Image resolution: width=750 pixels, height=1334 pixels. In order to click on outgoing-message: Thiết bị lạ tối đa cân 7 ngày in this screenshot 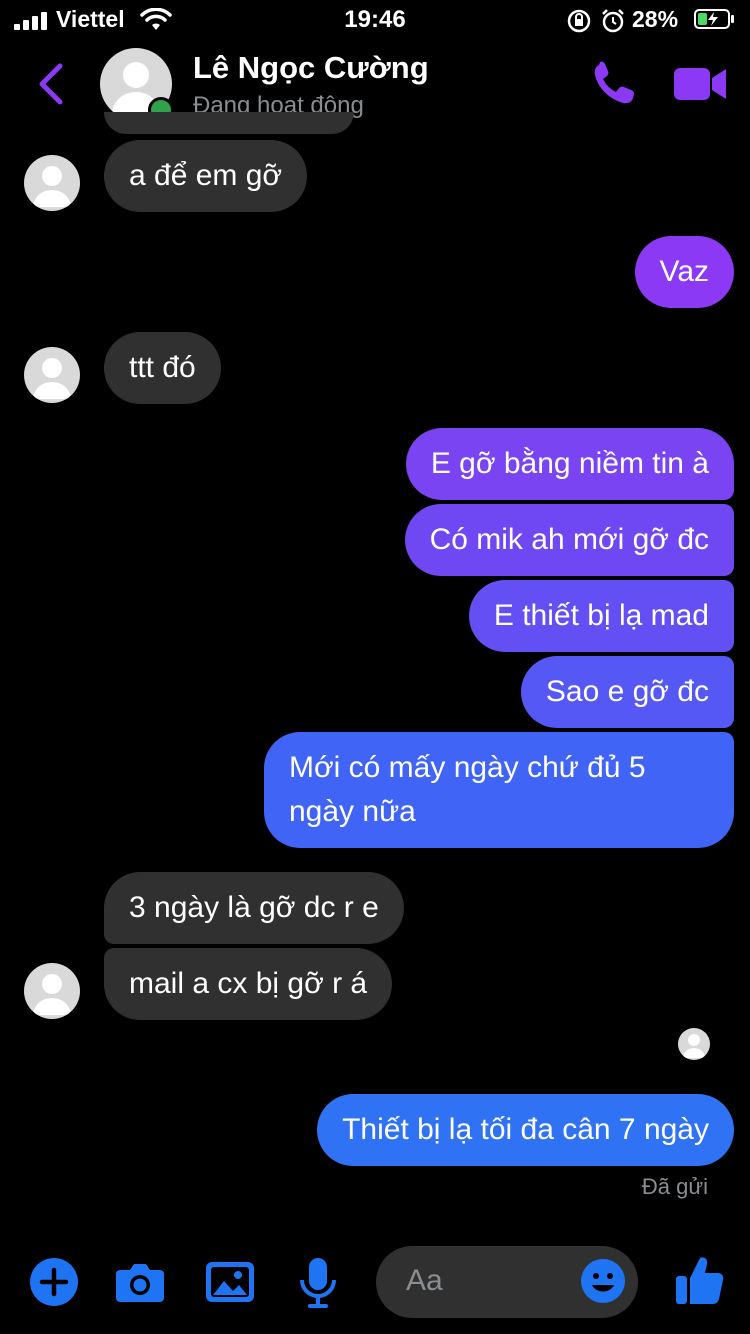, I will do `click(525, 1130)`.